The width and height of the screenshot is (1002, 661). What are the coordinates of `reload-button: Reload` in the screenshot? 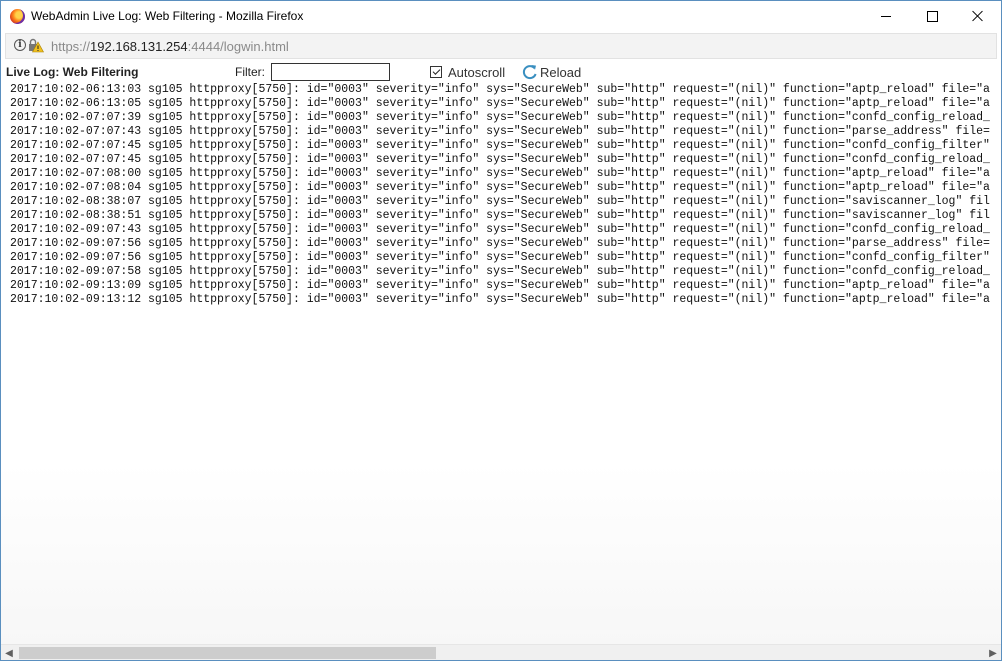 It's located at (551, 72).